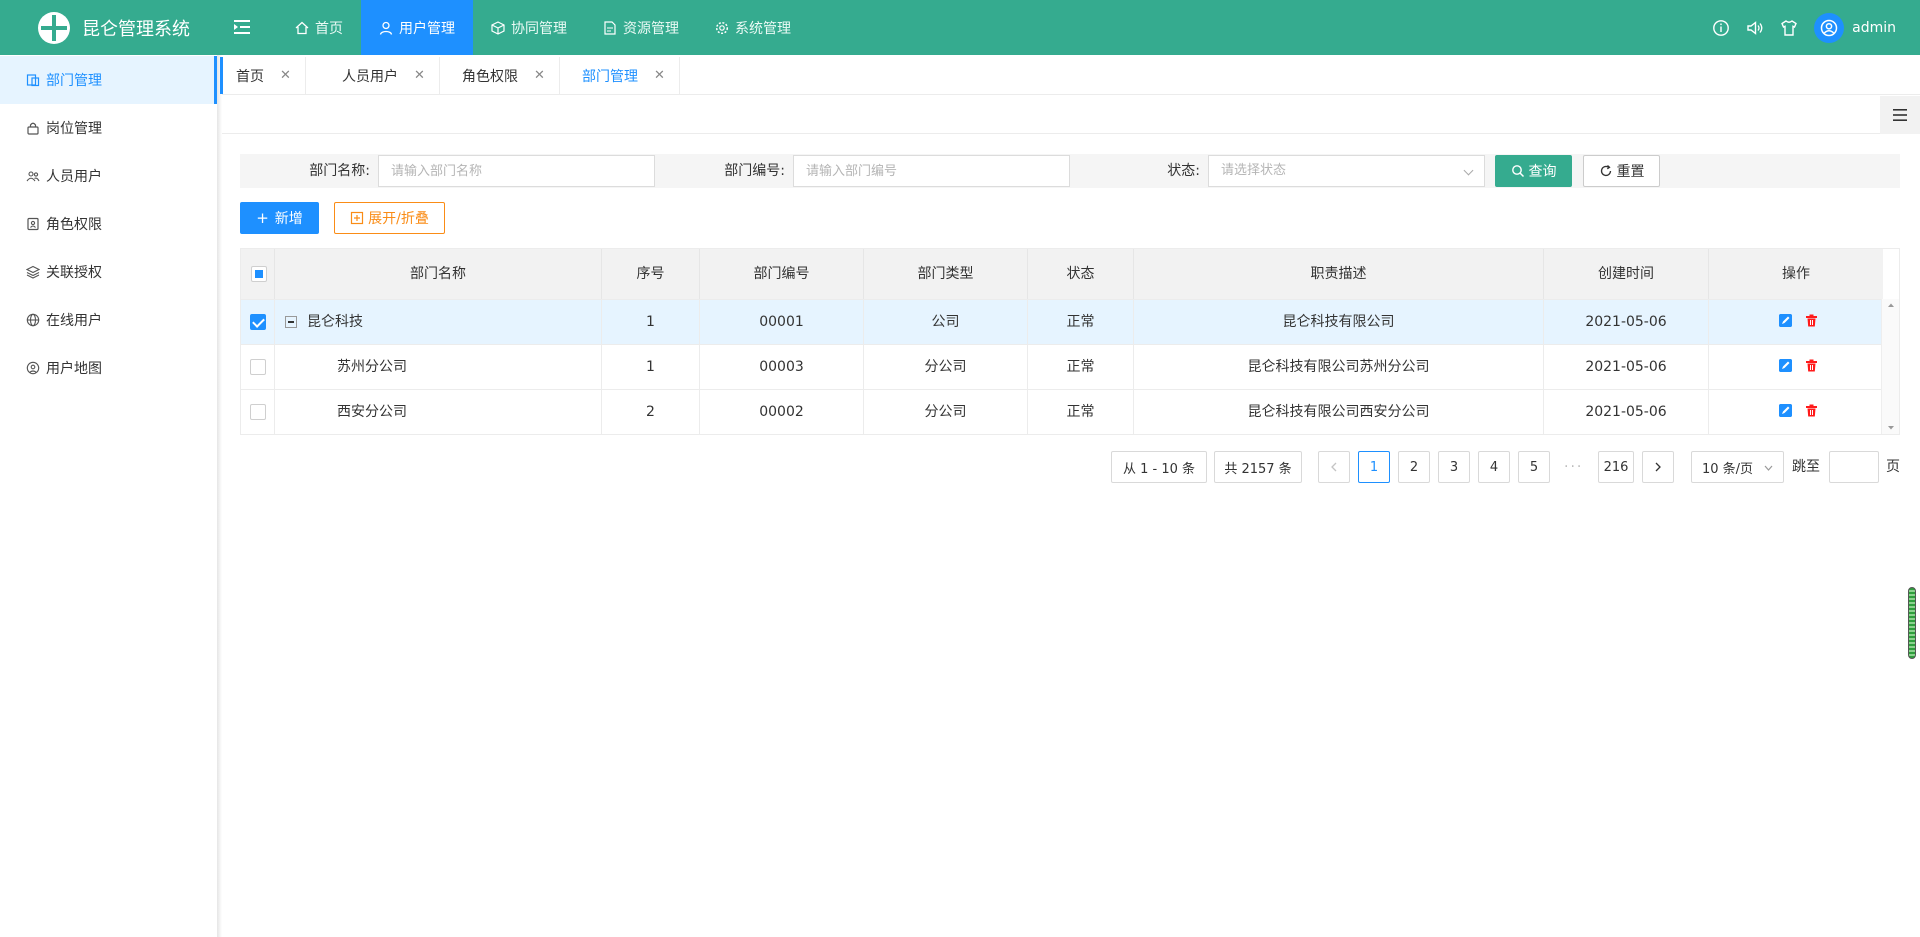 The image size is (1920, 937). I want to click on speaker-icon, so click(1755, 28).